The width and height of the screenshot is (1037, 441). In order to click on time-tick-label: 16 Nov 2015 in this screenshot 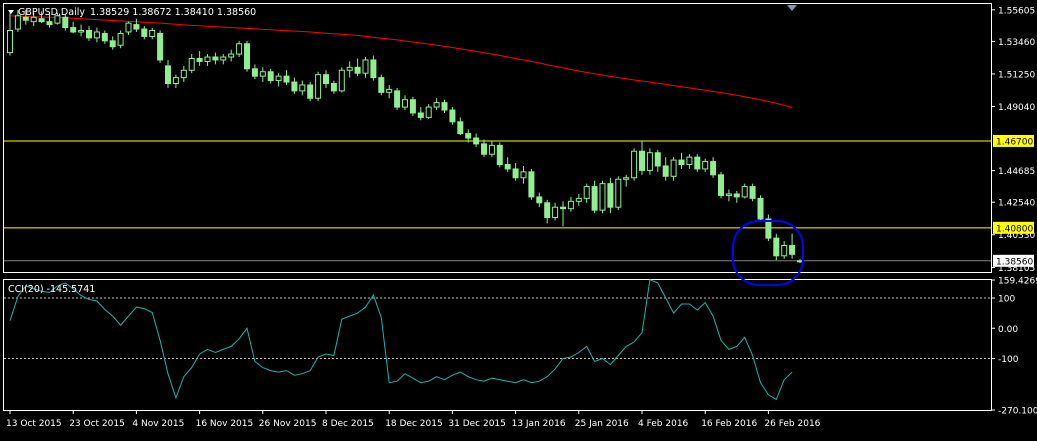, I will do `click(225, 424)`.